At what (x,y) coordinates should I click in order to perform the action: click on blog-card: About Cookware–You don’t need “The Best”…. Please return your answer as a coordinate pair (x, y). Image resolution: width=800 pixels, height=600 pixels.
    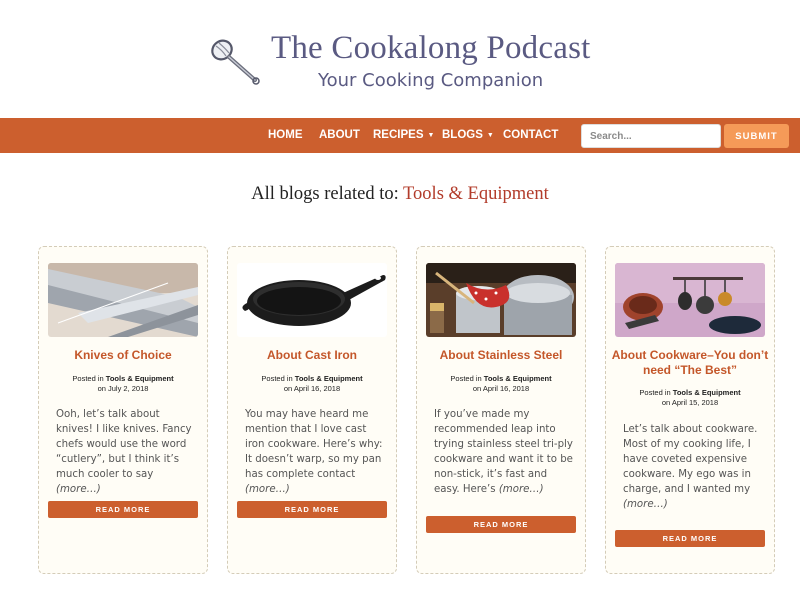
    Looking at the image, I should click on (690, 410).